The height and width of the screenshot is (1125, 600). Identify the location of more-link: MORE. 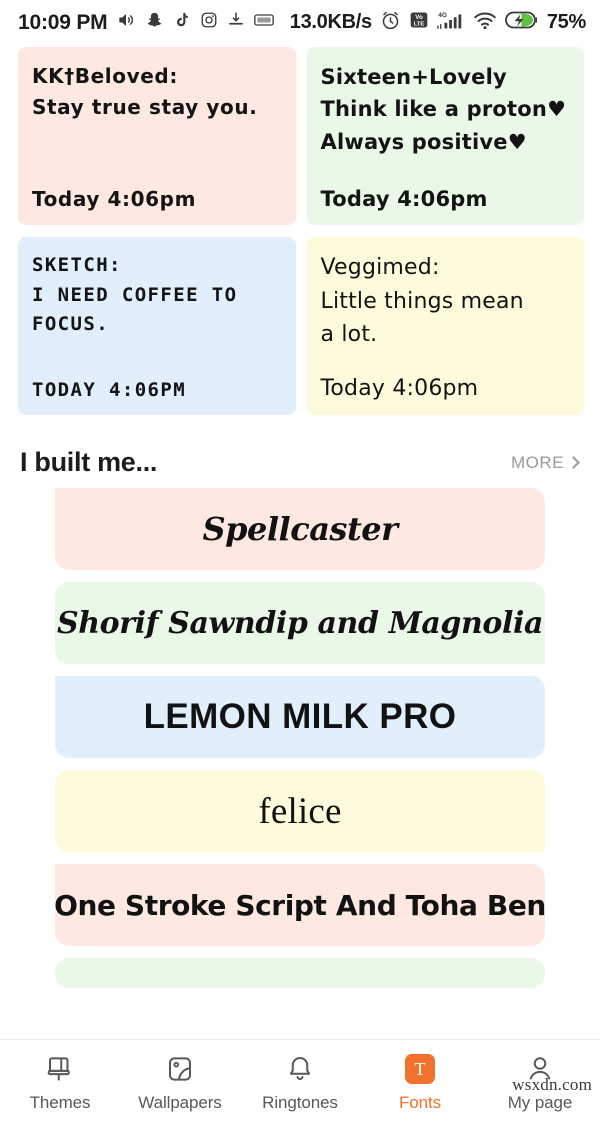
(545, 462).